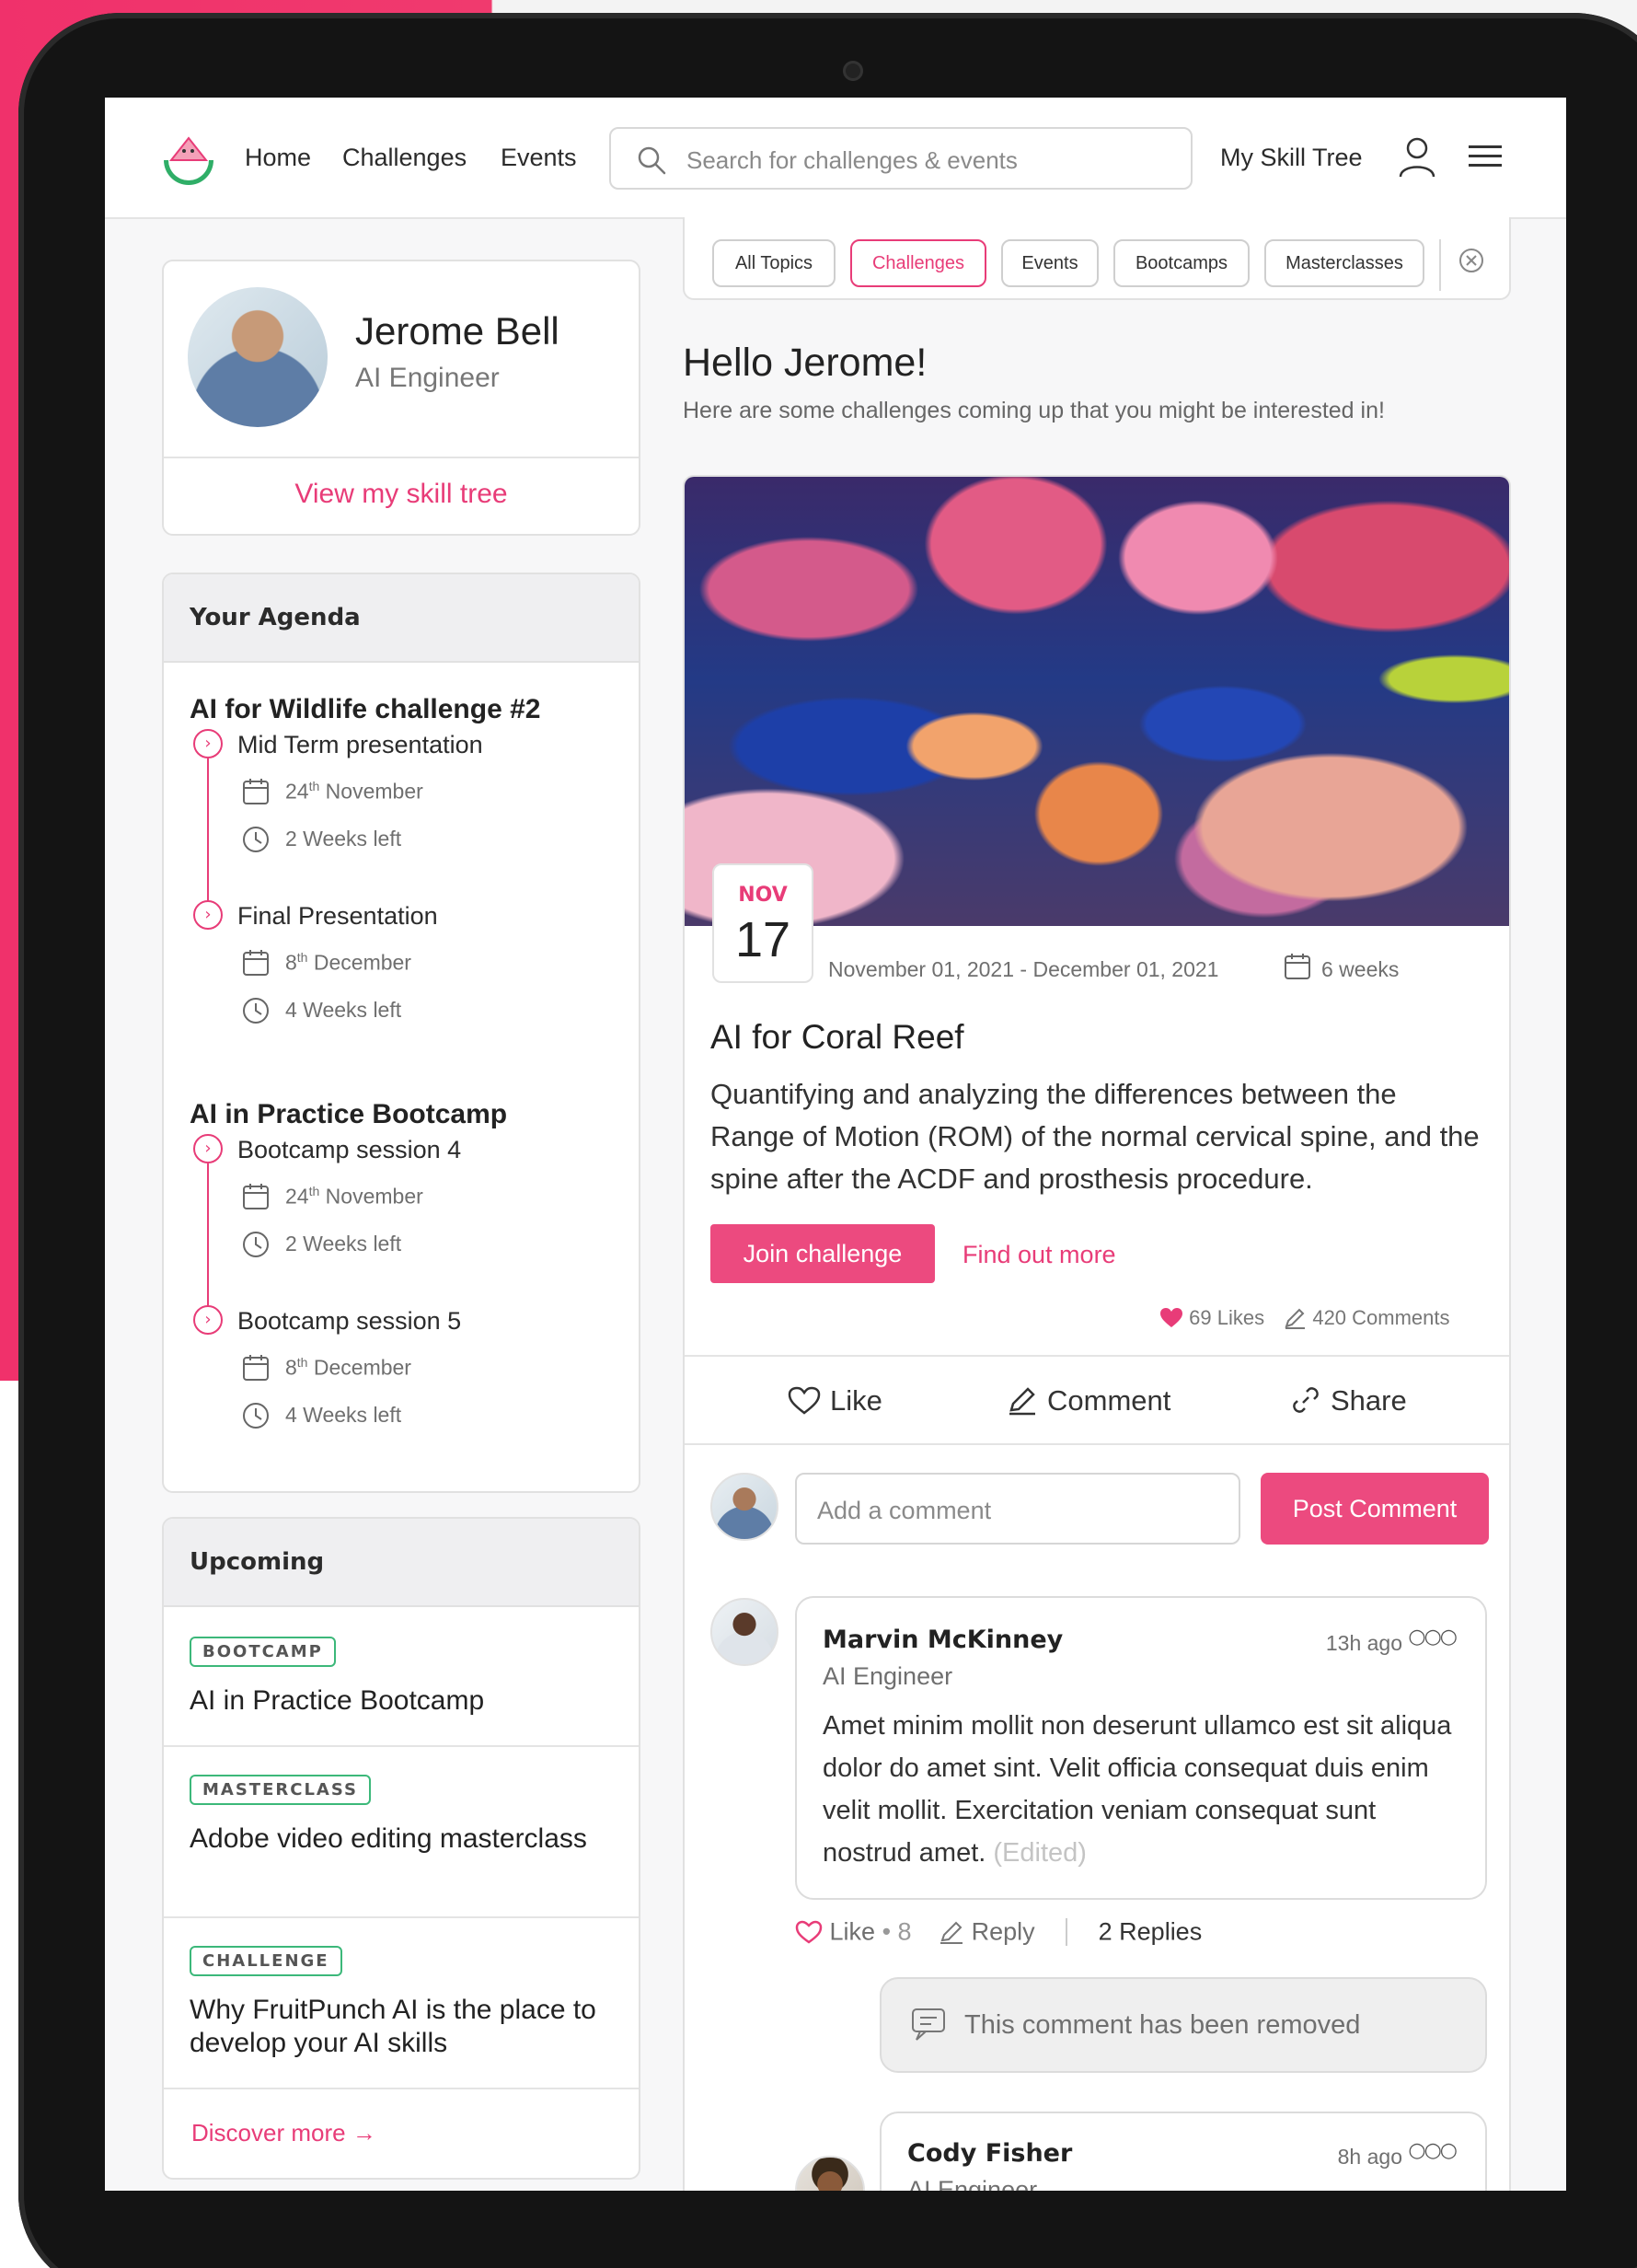 This screenshot has width=1637, height=2268. Describe the element at coordinates (1375, 1509) in the screenshot. I see `post-comment-button: Post Comment` at that location.